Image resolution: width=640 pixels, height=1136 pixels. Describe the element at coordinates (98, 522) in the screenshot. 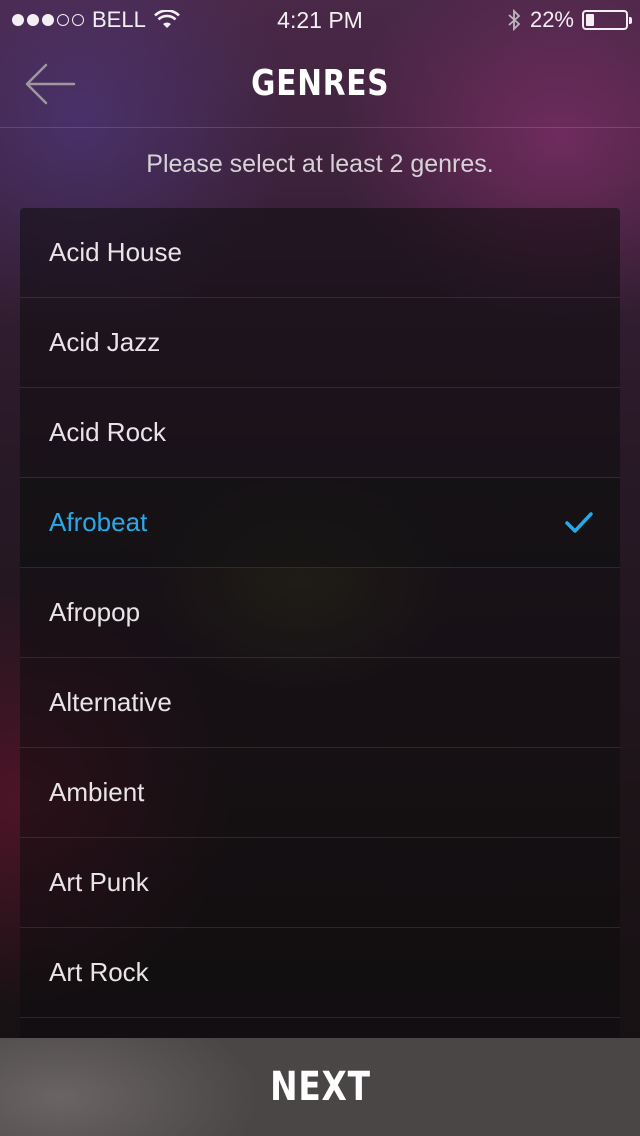

I see `genre-label: Afrobeat` at that location.